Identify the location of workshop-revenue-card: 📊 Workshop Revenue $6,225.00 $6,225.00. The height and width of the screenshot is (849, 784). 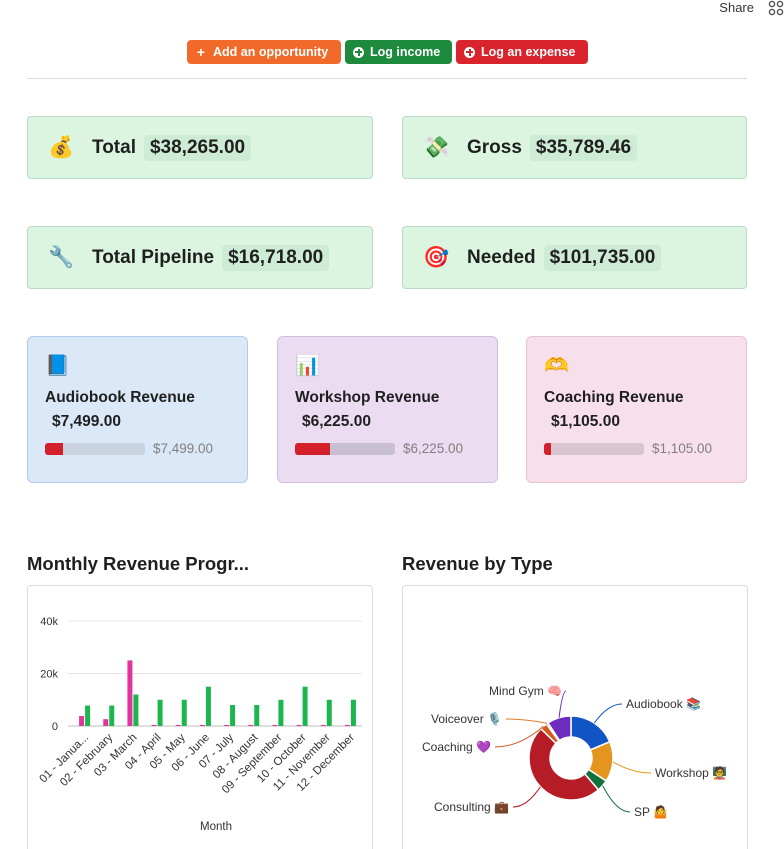
(387, 409).